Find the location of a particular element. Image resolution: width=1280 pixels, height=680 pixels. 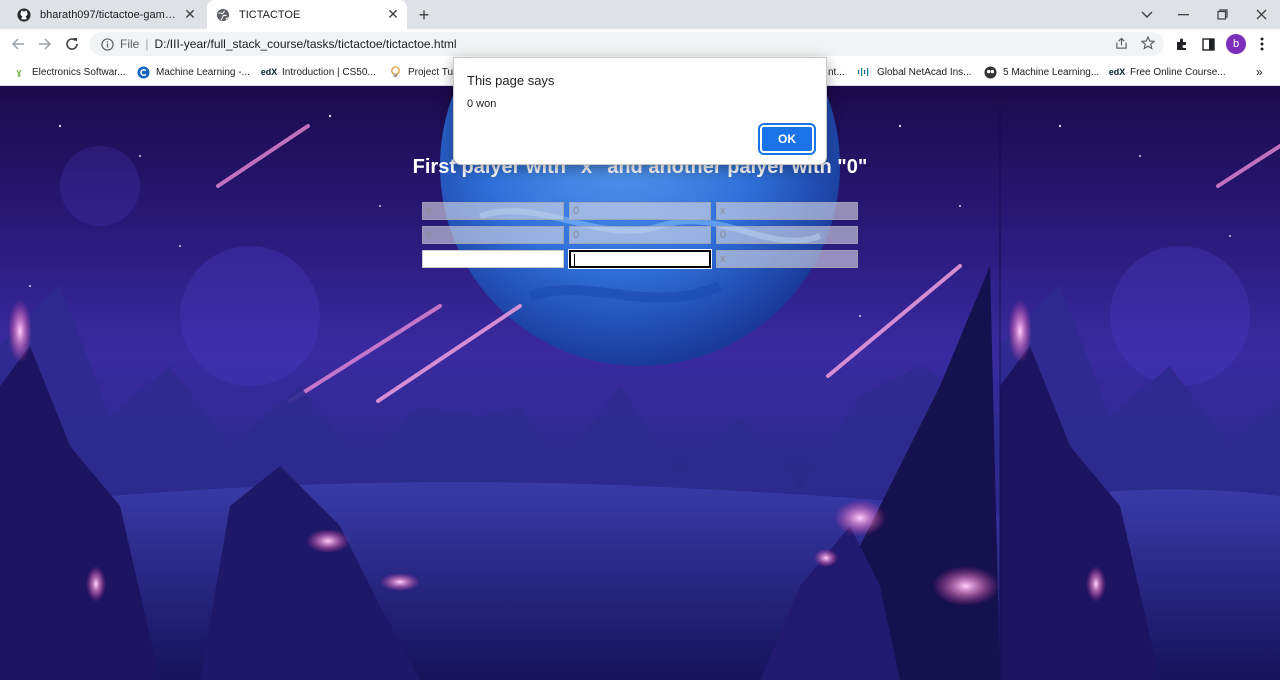

tab-title: TICTACTOE is located at coordinates (270, 14).